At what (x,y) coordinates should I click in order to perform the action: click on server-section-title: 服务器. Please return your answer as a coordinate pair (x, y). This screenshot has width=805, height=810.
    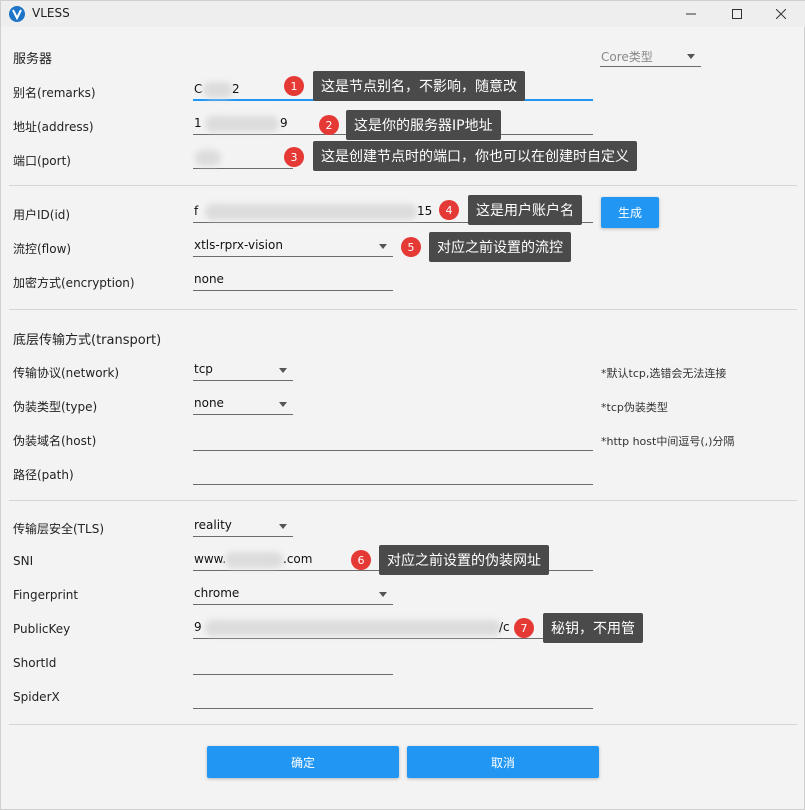
    Looking at the image, I should click on (33, 59).